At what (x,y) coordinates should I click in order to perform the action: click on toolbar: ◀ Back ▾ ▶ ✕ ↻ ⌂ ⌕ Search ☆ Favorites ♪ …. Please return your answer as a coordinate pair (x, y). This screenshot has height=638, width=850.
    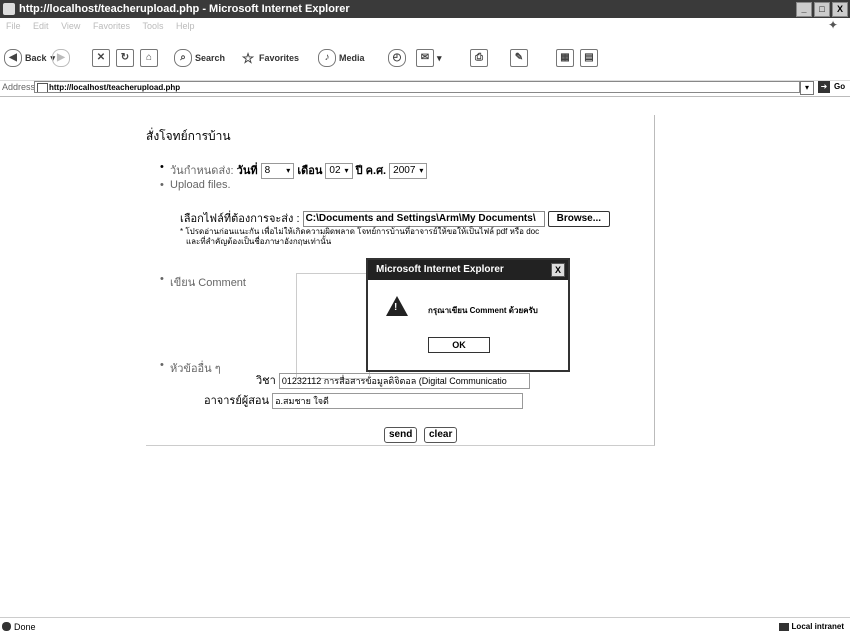
    Looking at the image, I should click on (425, 58).